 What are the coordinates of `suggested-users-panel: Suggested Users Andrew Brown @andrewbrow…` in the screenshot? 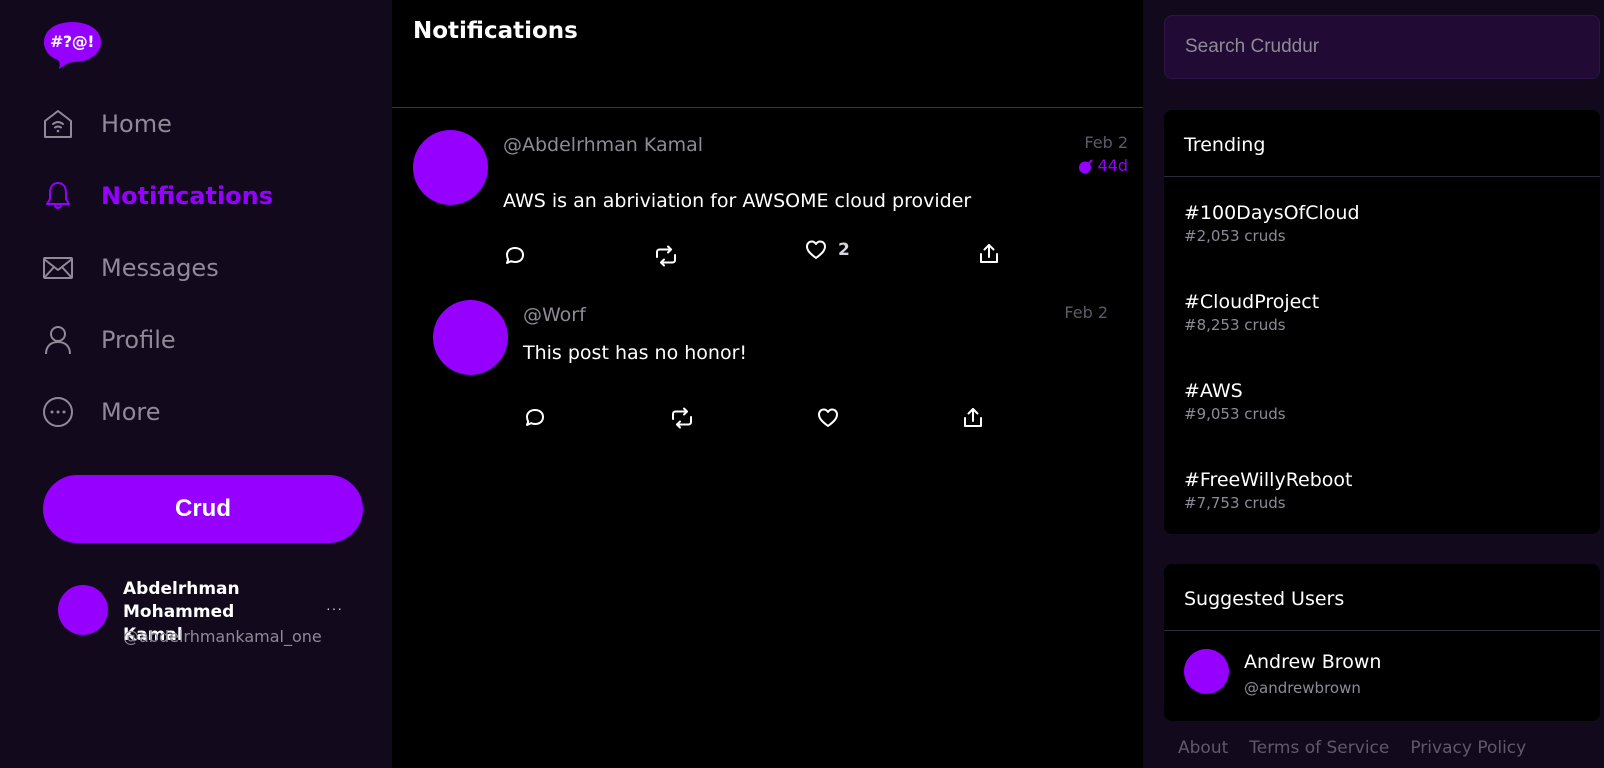 It's located at (1382, 642).